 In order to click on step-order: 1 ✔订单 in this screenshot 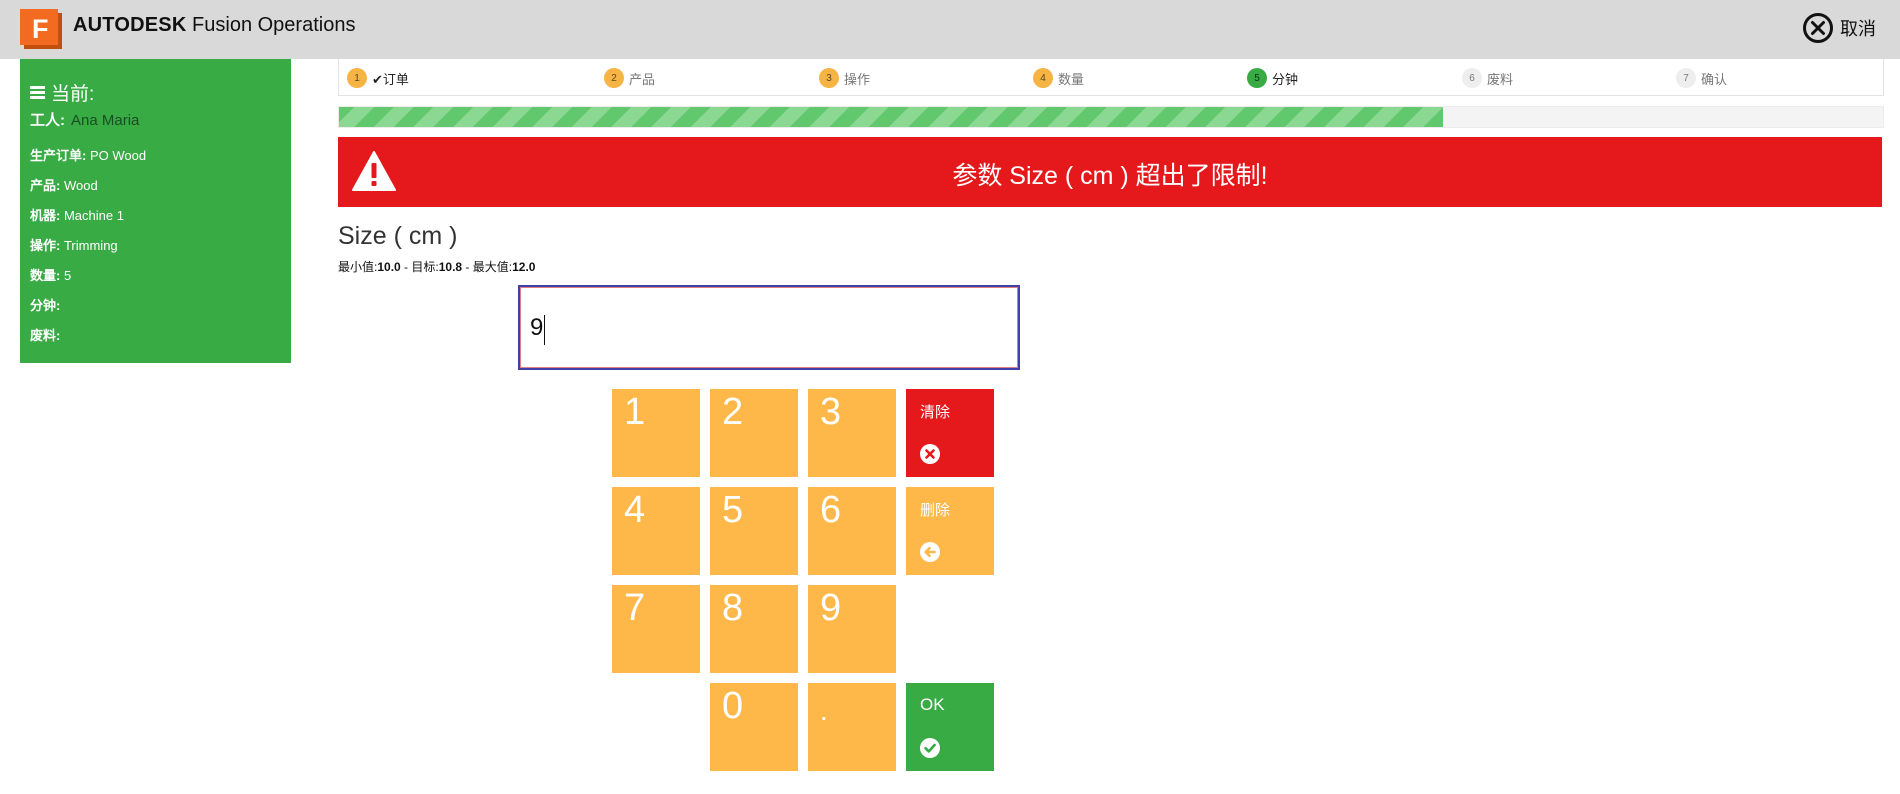, I will do `click(378, 78)`.